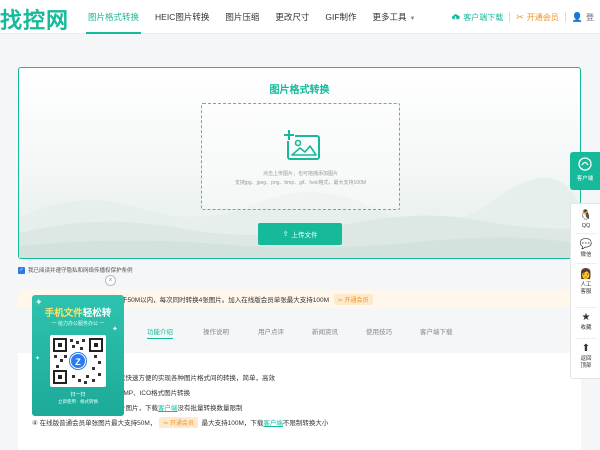 The height and width of the screenshot is (450, 600). What do you see at coordinates (271, 331) in the screenshot?
I see `tab-reviews: 用户点评` at bounding box center [271, 331].